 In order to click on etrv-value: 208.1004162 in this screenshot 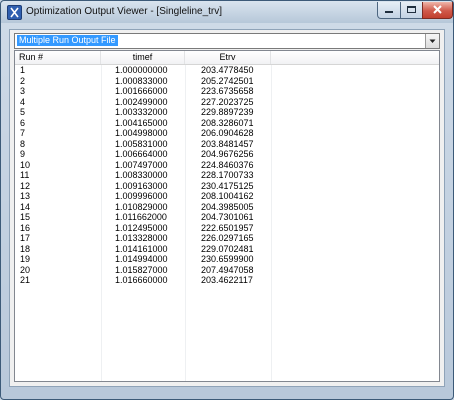, I will do `click(227, 196)`.